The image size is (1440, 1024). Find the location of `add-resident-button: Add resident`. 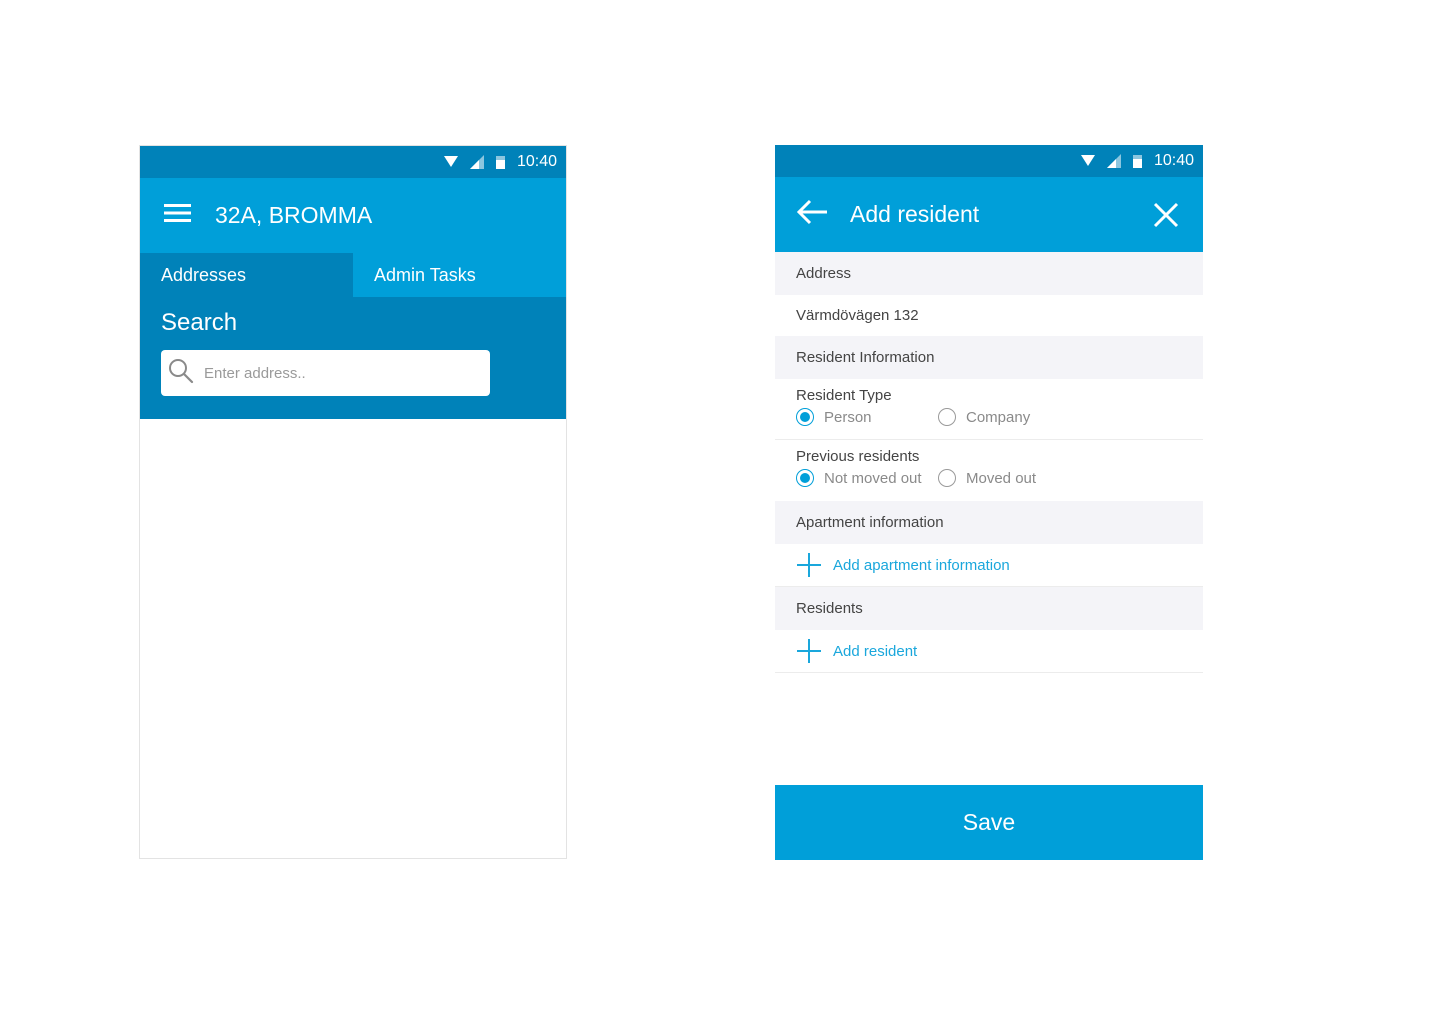

add-resident-button: Add resident is located at coordinates (989, 651).